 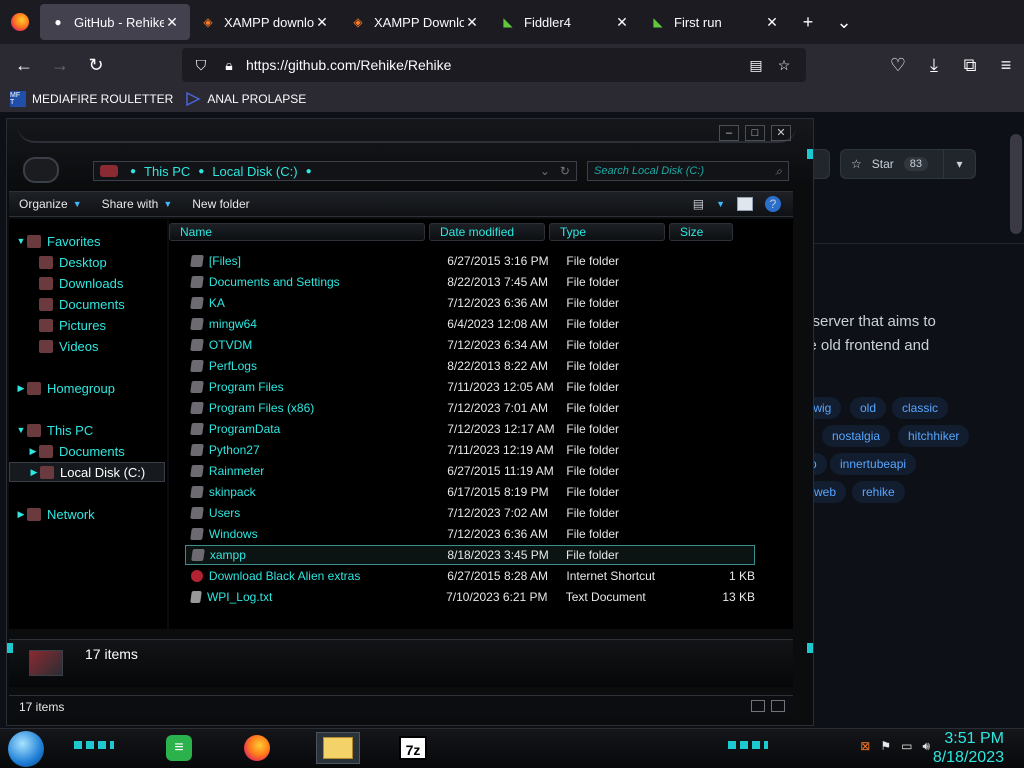 I want to click on forward-button: →, so click(x=60, y=65).